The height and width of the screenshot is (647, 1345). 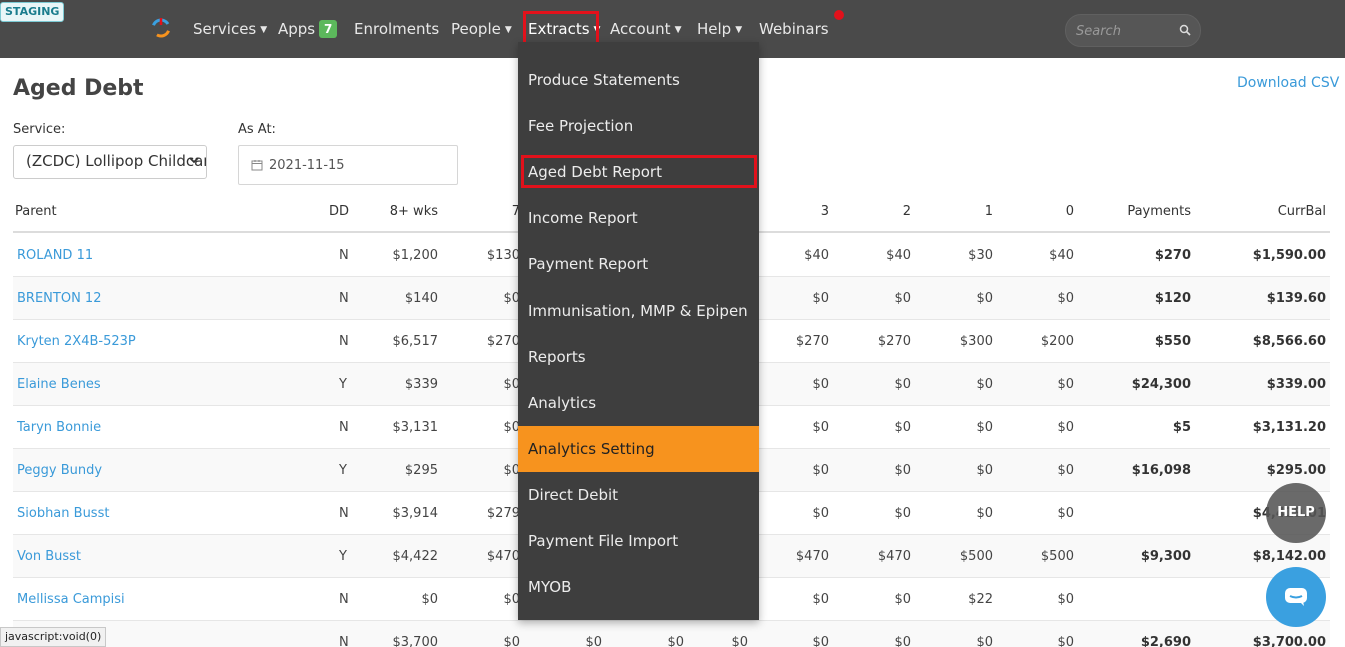 What do you see at coordinates (1123, 31) in the screenshot?
I see `search-input` at bounding box center [1123, 31].